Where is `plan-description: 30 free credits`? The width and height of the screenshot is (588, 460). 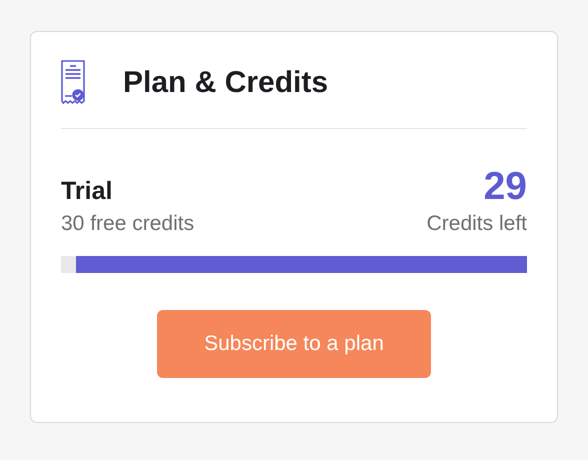
plan-description: 30 free credits is located at coordinates (127, 224).